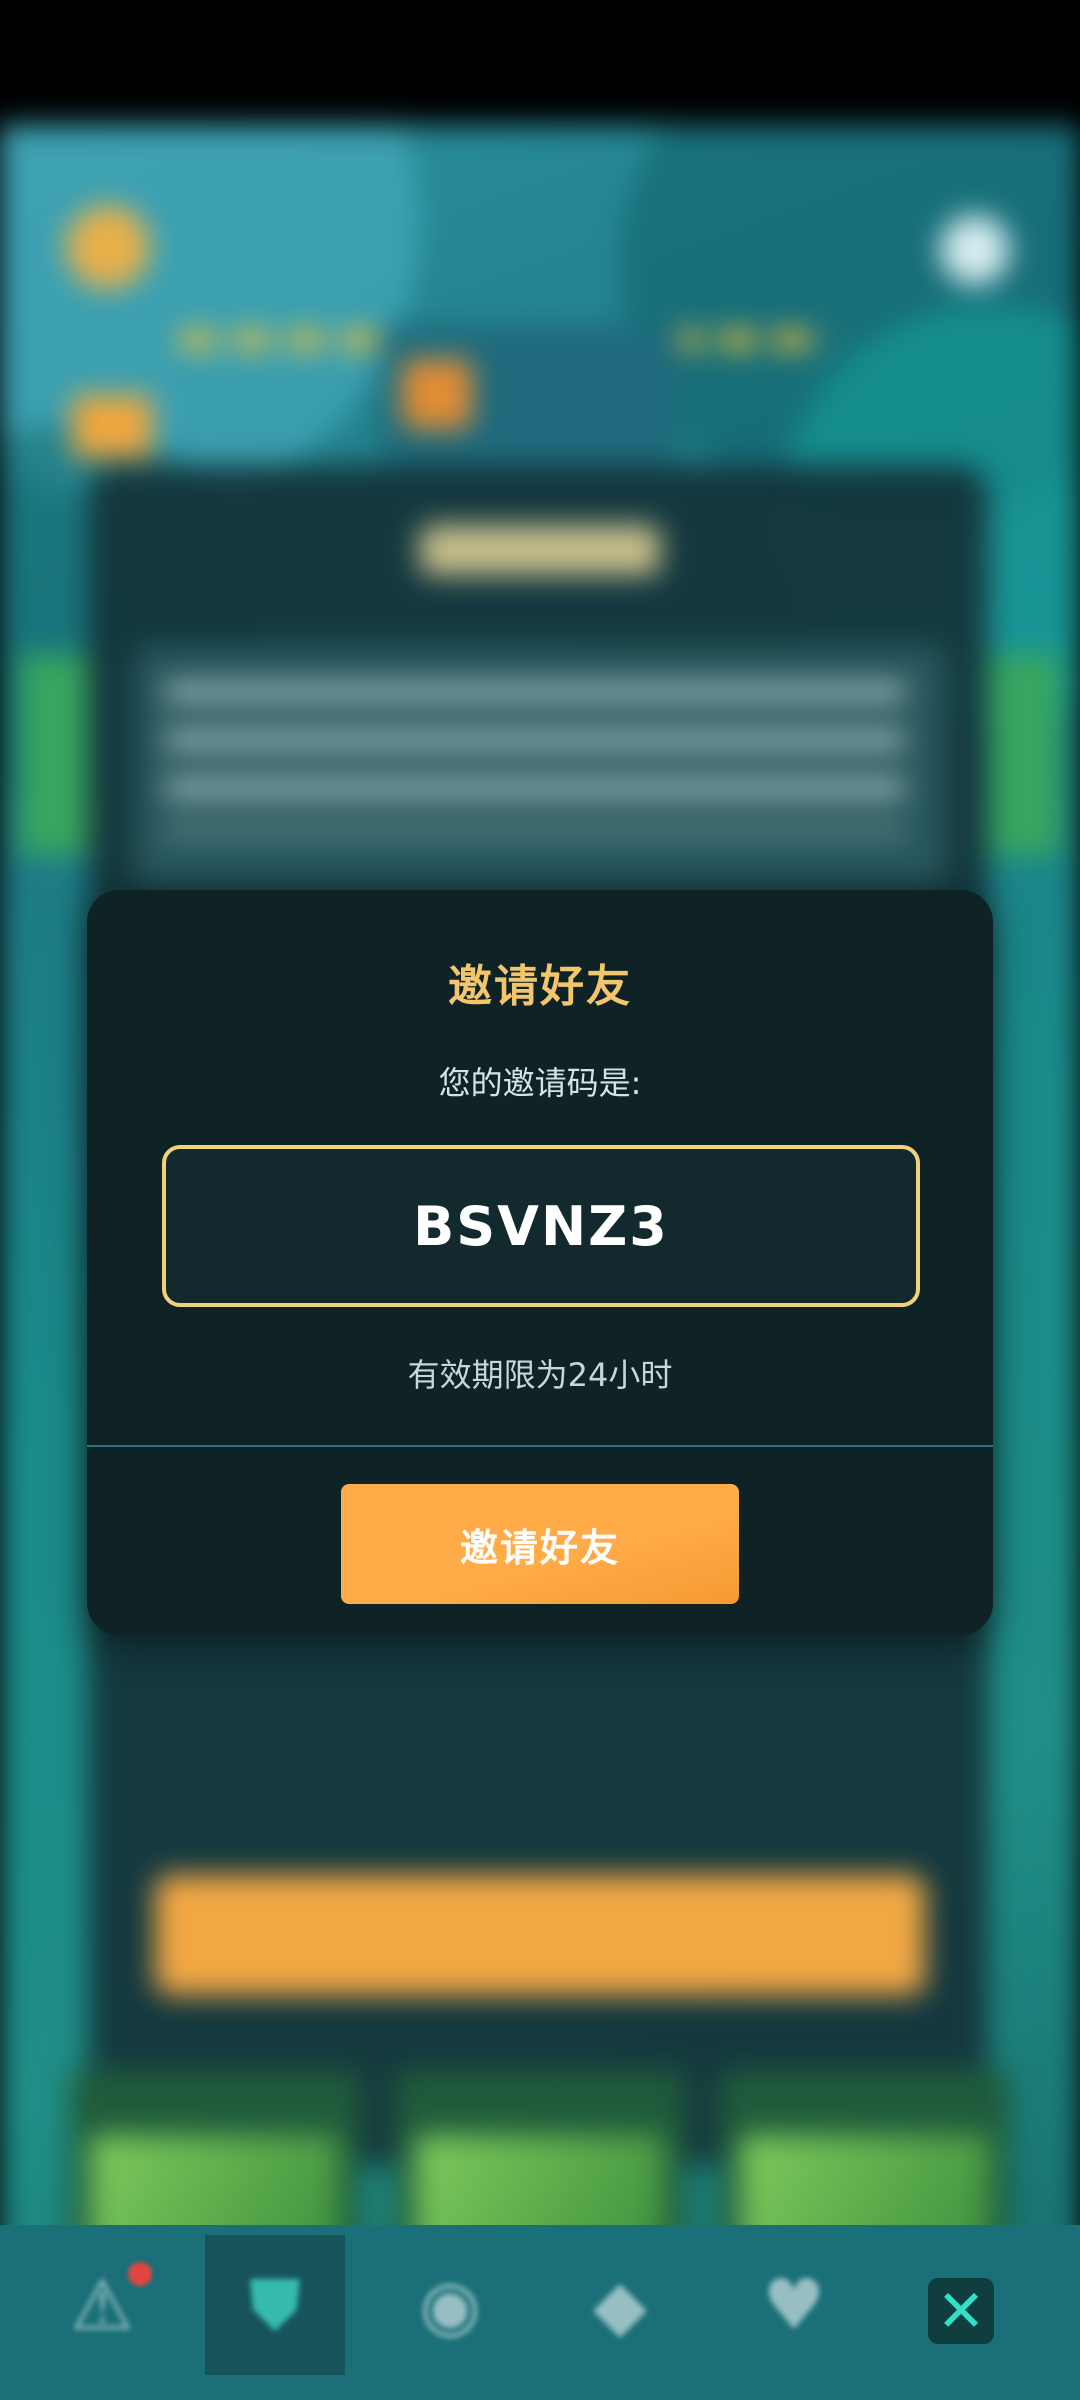  What do you see at coordinates (540, 1083) in the screenshot?
I see `invite-code-label: 您的邀请码是:` at bounding box center [540, 1083].